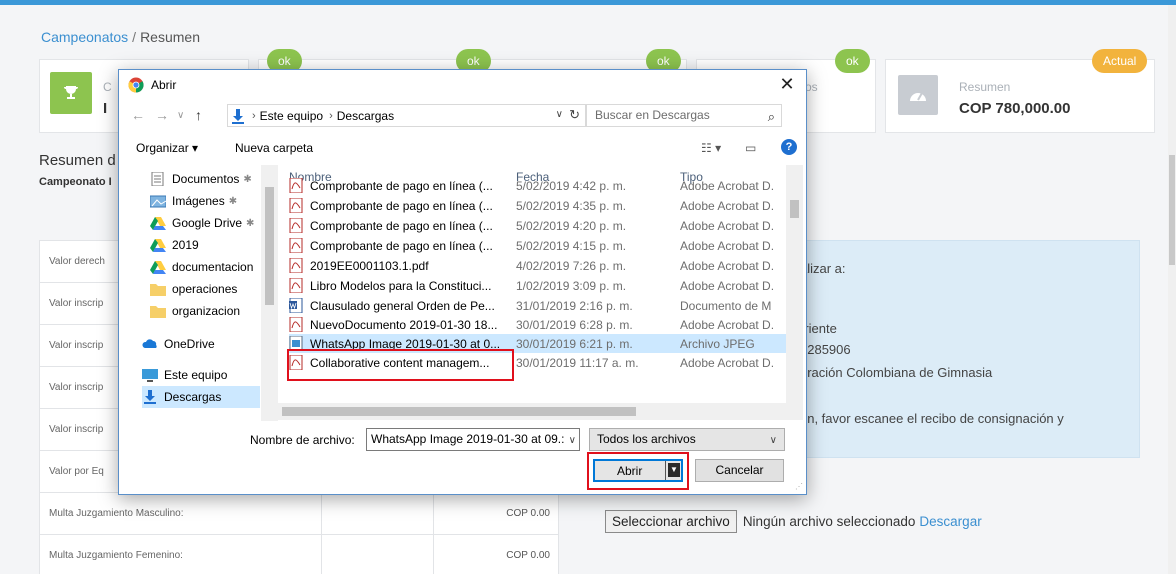 This screenshot has width=1176, height=574. I want to click on table-row: Multa Juzgamiento Masculino: COP 0.00, so click(298, 513).